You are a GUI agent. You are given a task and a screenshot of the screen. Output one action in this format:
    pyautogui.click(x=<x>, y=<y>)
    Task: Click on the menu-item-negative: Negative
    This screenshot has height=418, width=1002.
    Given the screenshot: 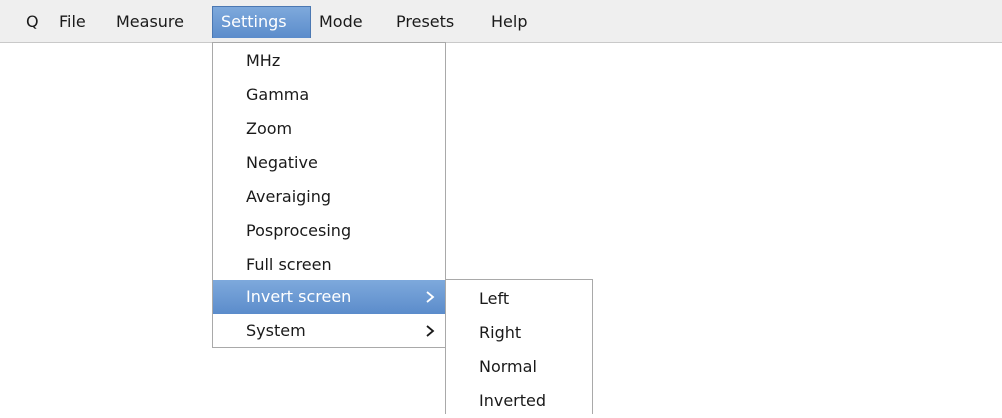 What is the action you would take?
    pyautogui.click(x=329, y=163)
    